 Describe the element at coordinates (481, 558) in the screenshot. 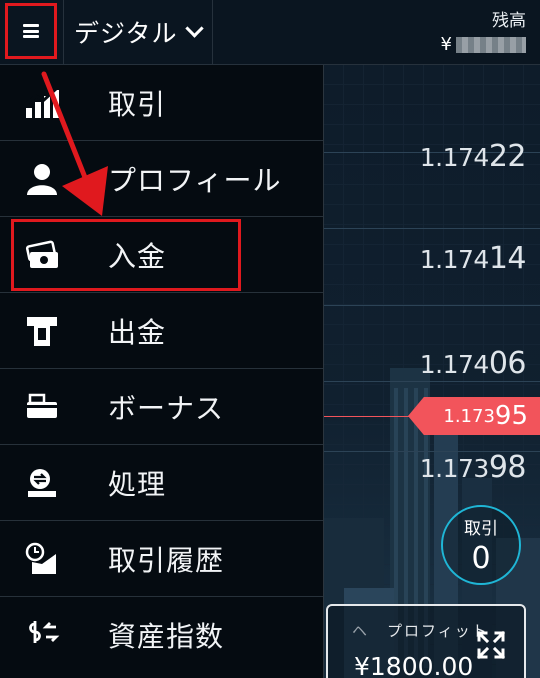

I see `trades-count: 0` at that location.